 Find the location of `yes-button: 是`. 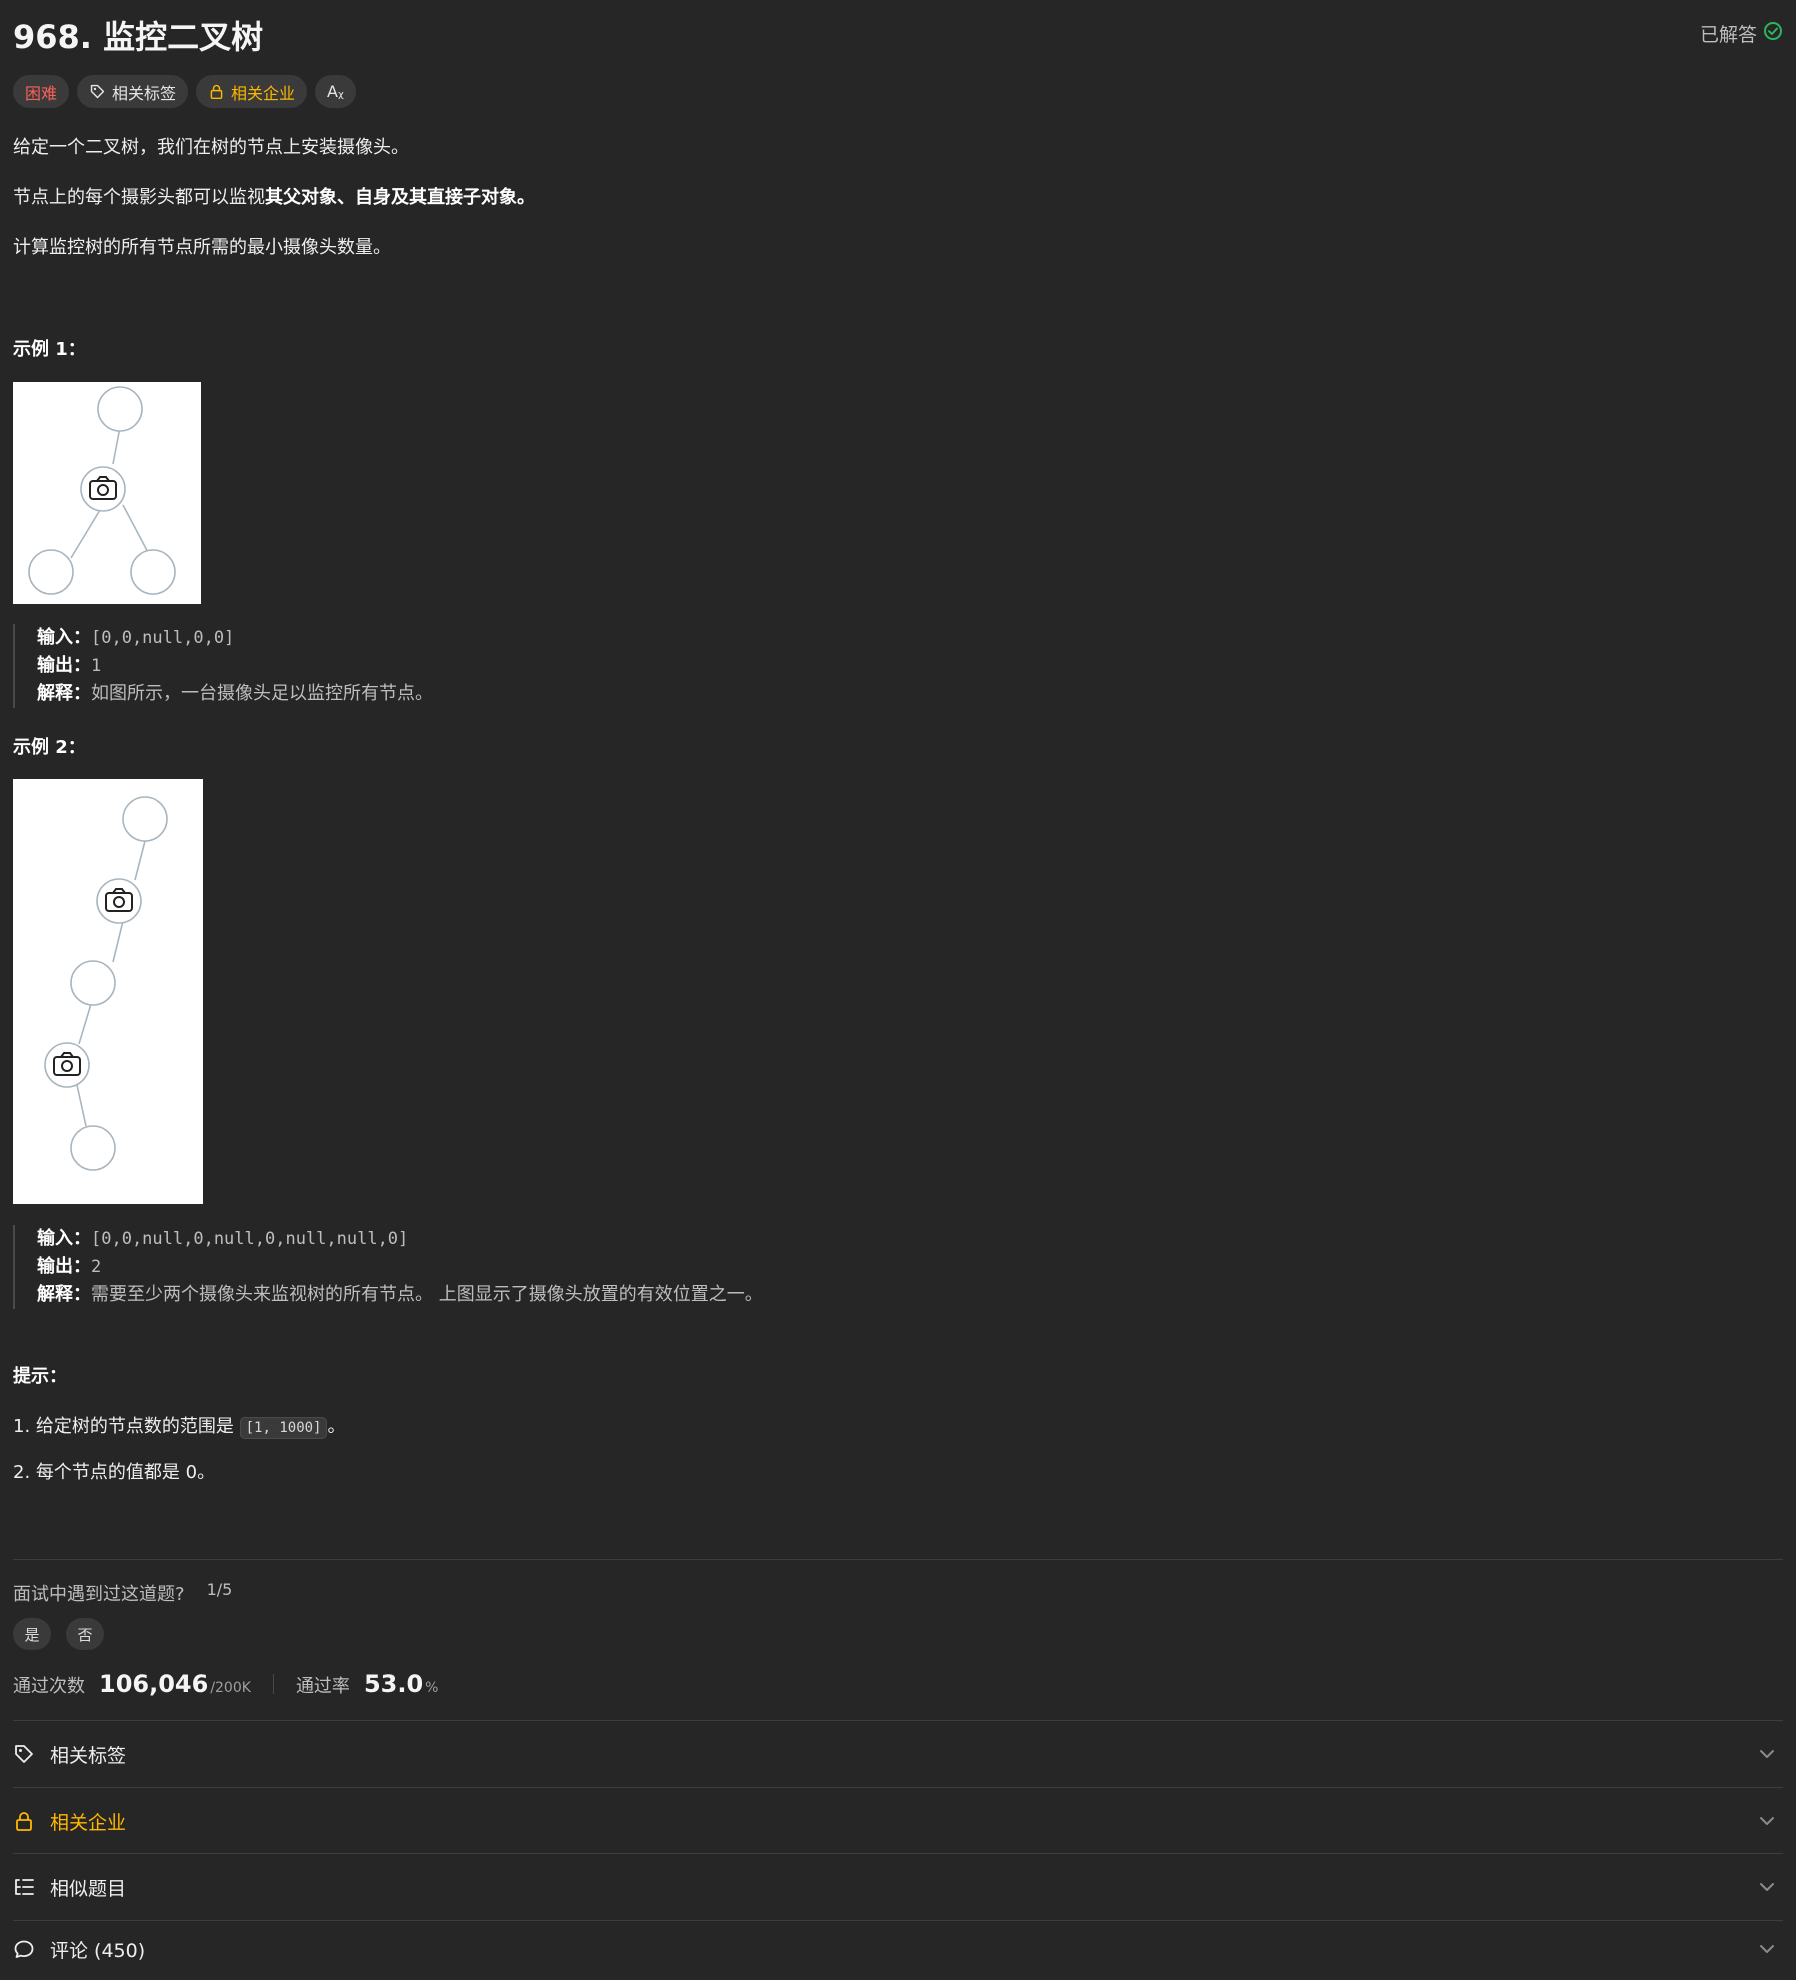

yes-button: 是 is located at coordinates (32, 1634).